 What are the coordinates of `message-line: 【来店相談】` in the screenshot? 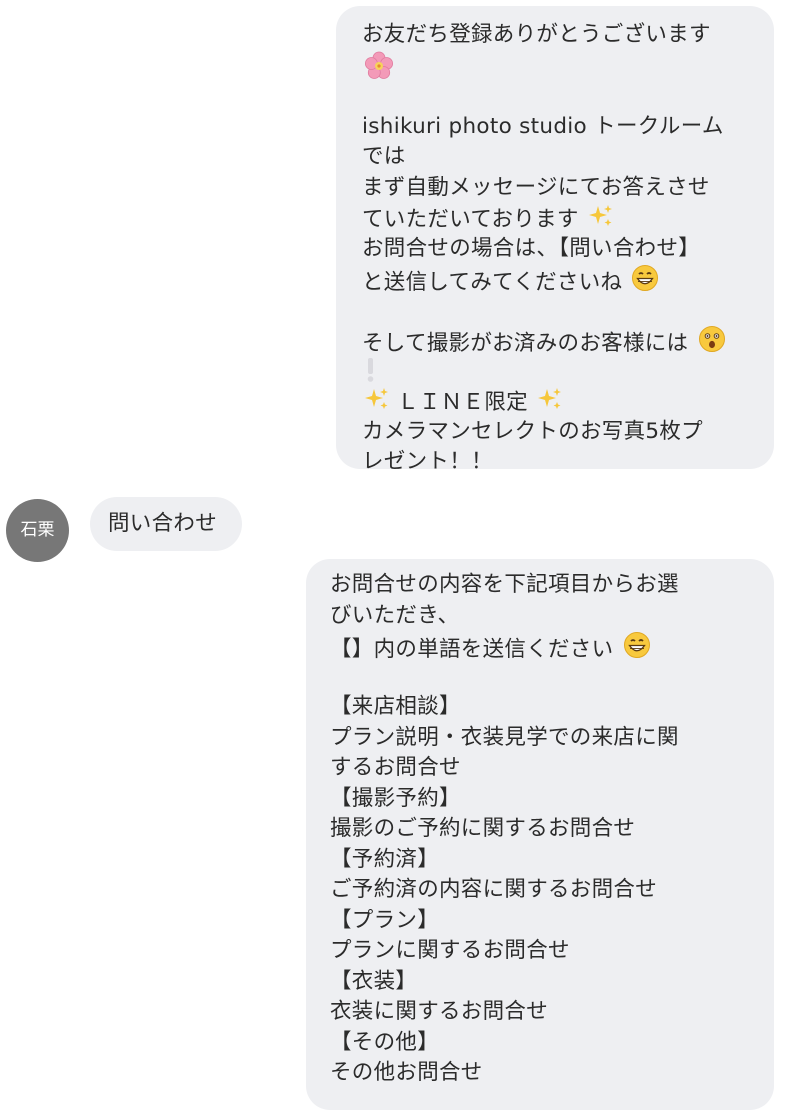 It's located at (395, 706).